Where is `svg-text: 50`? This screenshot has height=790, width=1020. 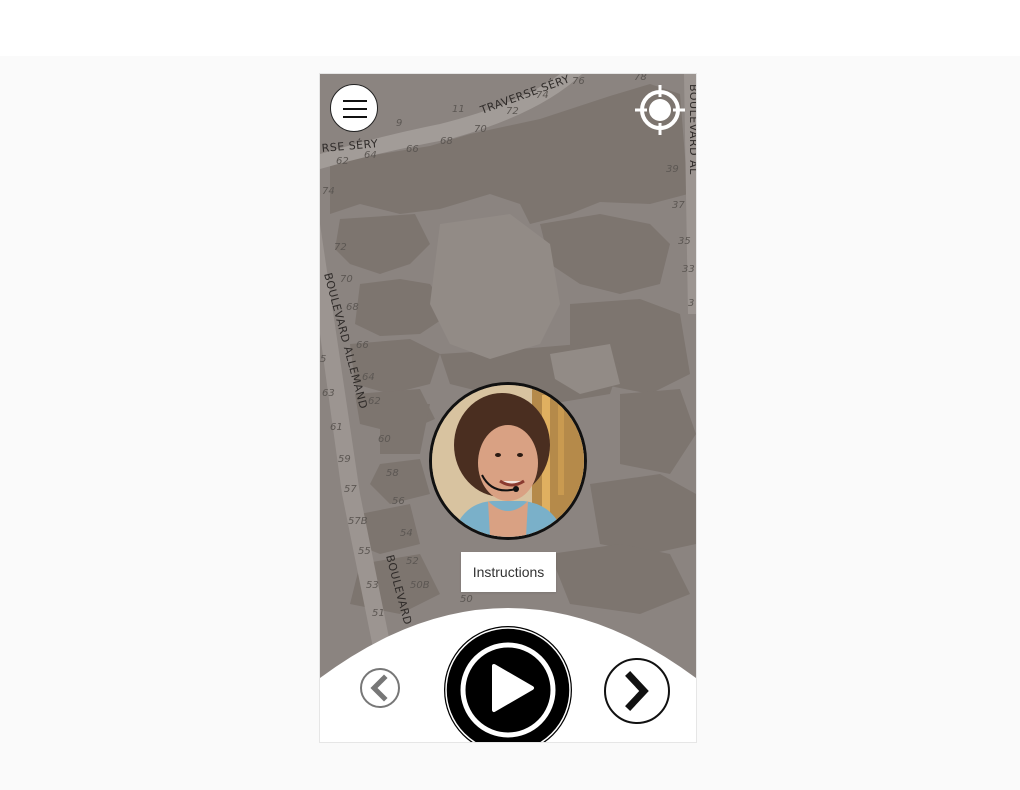 svg-text: 50 is located at coordinates (466, 599).